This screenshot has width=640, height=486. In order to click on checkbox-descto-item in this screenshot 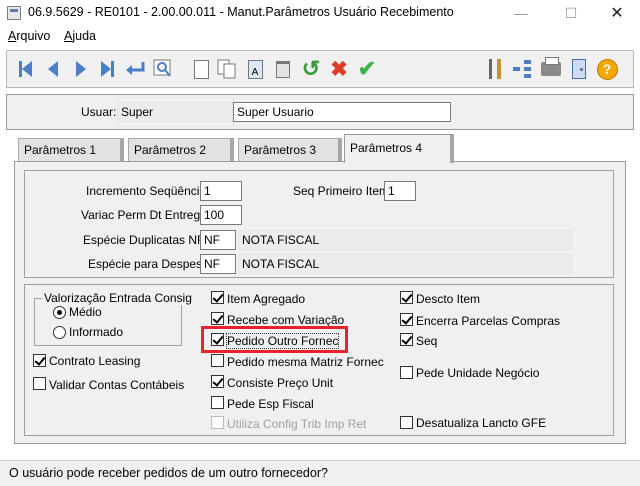, I will do `click(406, 297)`.